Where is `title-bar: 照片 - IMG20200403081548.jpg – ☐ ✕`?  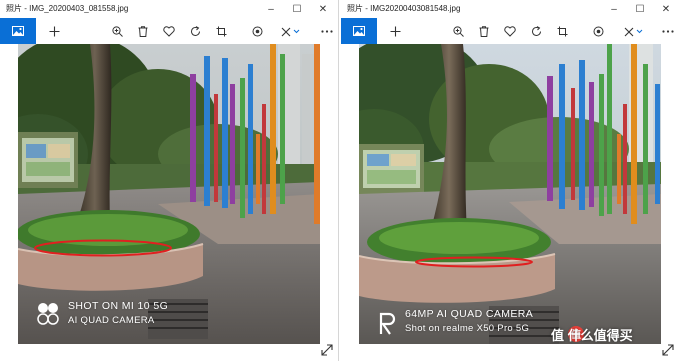 title-bar: 照片 - IMG20200403081548.jpg – ☐ ✕ is located at coordinates (510, 9).